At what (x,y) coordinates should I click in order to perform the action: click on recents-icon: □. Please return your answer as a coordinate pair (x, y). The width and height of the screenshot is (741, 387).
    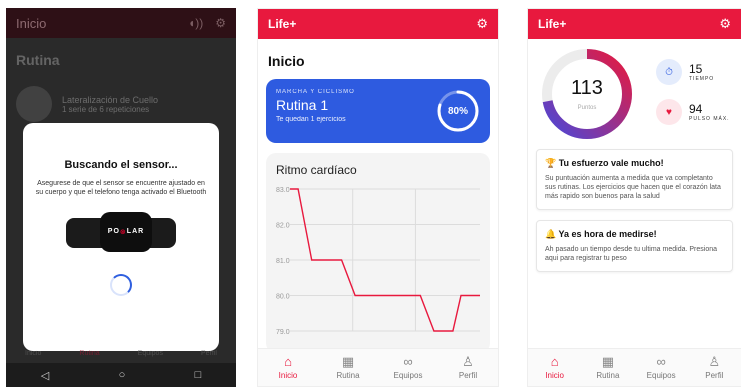
    Looking at the image, I should click on (198, 375).